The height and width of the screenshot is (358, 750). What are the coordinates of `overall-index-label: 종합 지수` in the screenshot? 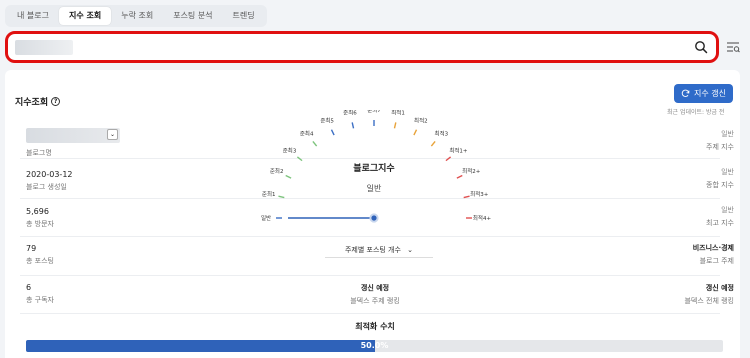 It's located at (720, 185).